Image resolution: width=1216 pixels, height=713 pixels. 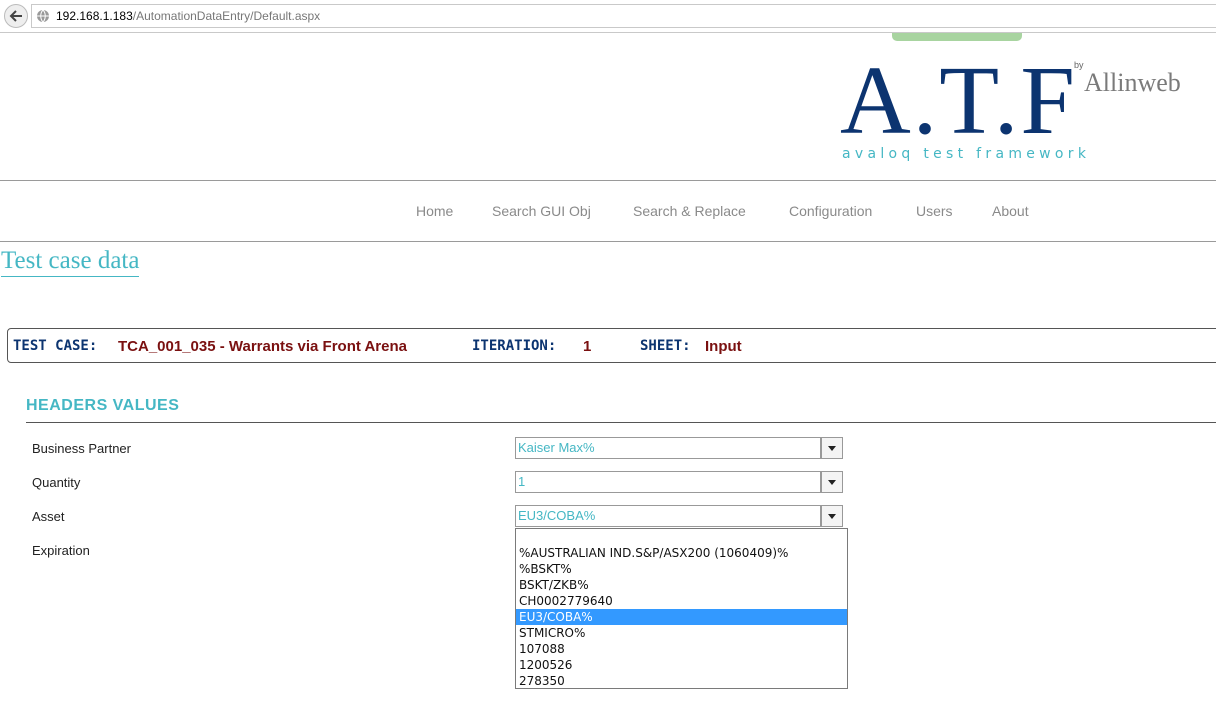 What do you see at coordinates (226, 16) in the screenshot?
I see `url-path: /AutomationDataEntry/Default.aspx` at bounding box center [226, 16].